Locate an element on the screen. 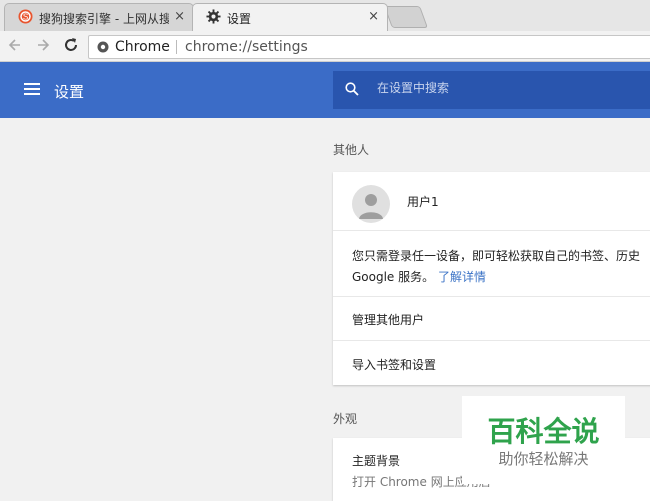  omnibox-label: Chrome is located at coordinates (142, 47).